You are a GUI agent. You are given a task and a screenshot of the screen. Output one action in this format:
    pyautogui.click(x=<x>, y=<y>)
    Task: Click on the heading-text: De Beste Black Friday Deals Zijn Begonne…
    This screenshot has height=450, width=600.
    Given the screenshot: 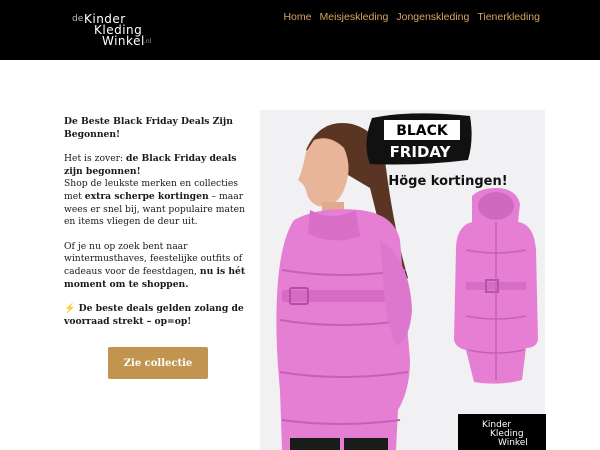 What is the action you would take?
    pyautogui.click(x=148, y=128)
    